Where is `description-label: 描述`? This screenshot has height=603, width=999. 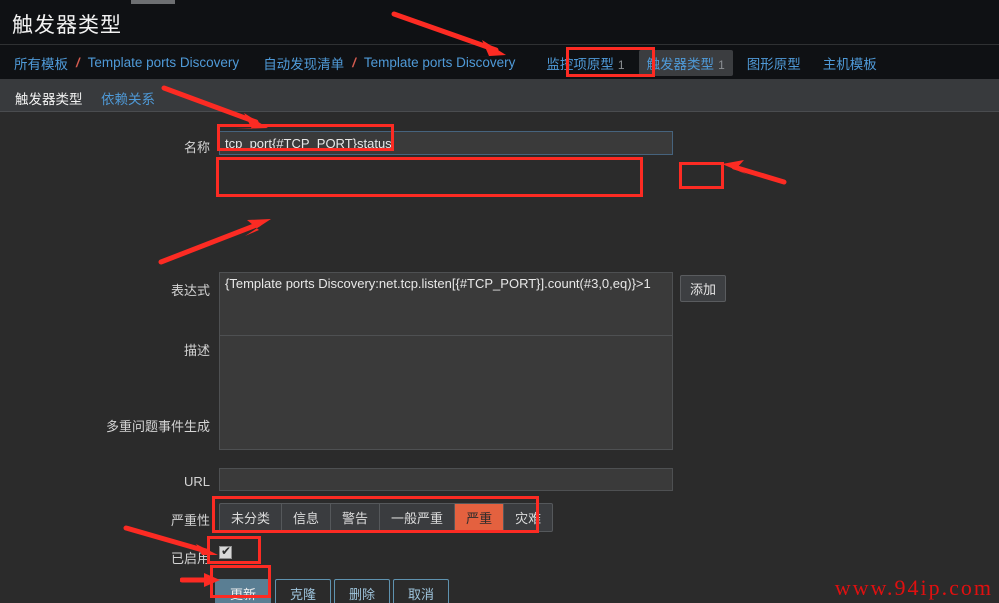 description-label: 描述 is located at coordinates (196, 350).